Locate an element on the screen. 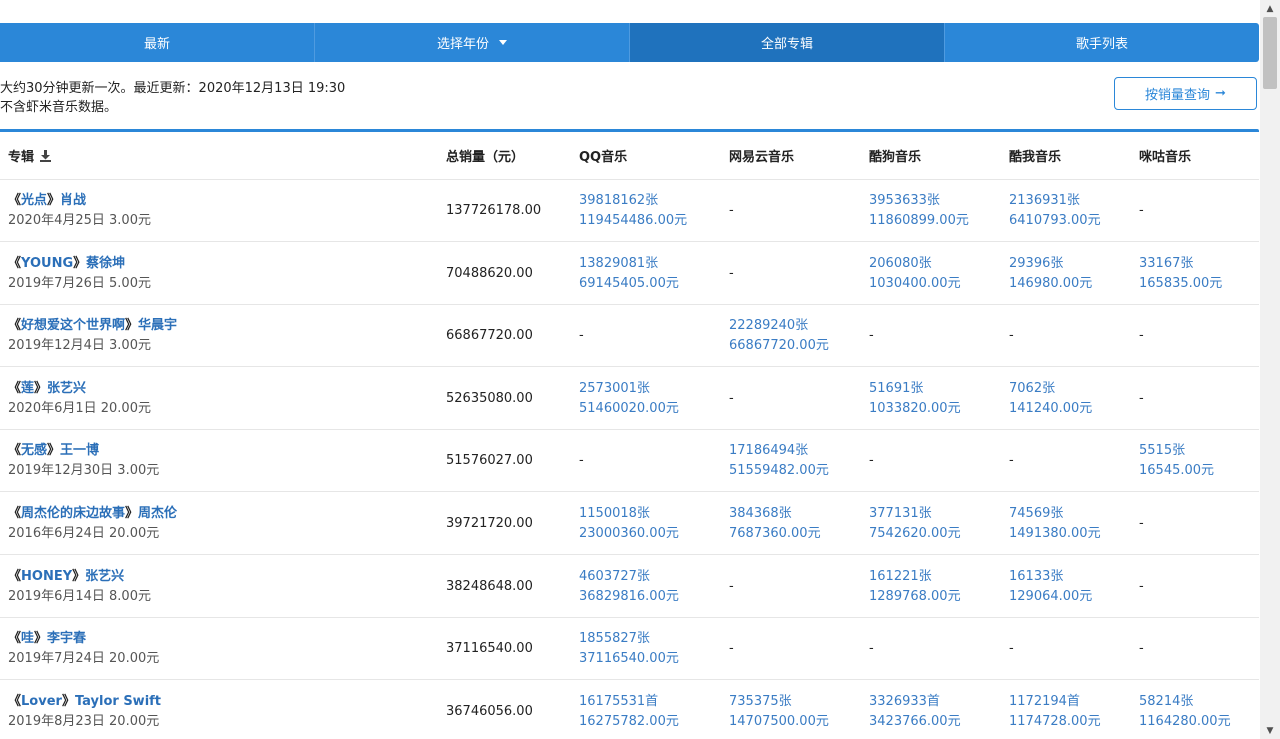 Image resolution: width=1280 pixels, height=739 pixels. kuwo-value: 7062张 is located at coordinates (1074, 389).